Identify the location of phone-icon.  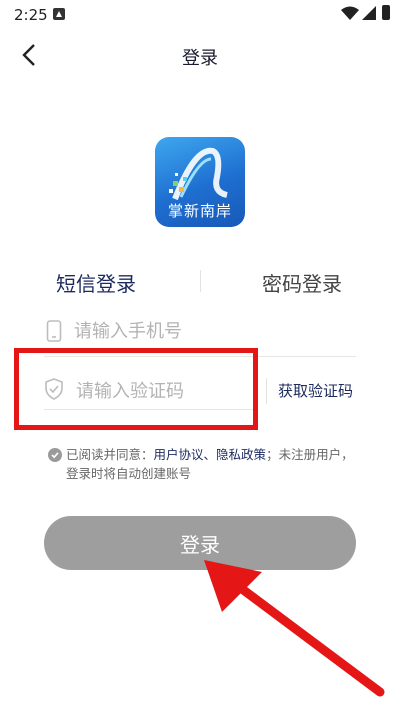
(54, 331).